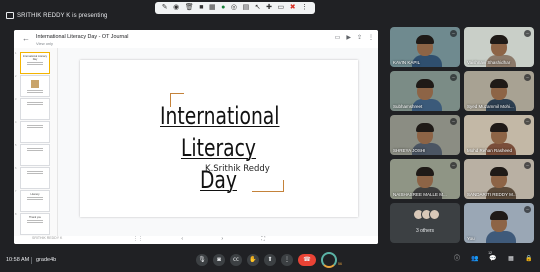 The height and width of the screenshot is (272, 540). Describe the element at coordinates (499, 179) in the screenshot. I see `participant-tile: SANDARITI REDDY M... ⋯` at that location.